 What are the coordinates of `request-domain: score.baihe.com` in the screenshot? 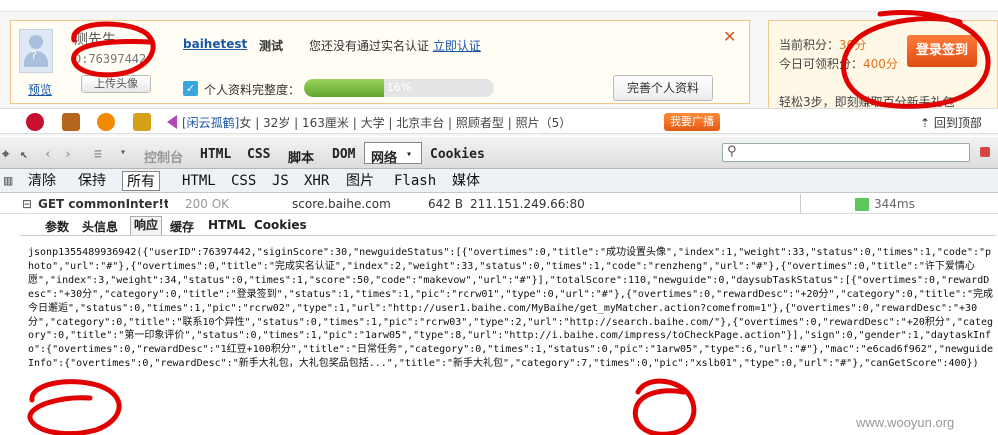 It's located at (341, 204).